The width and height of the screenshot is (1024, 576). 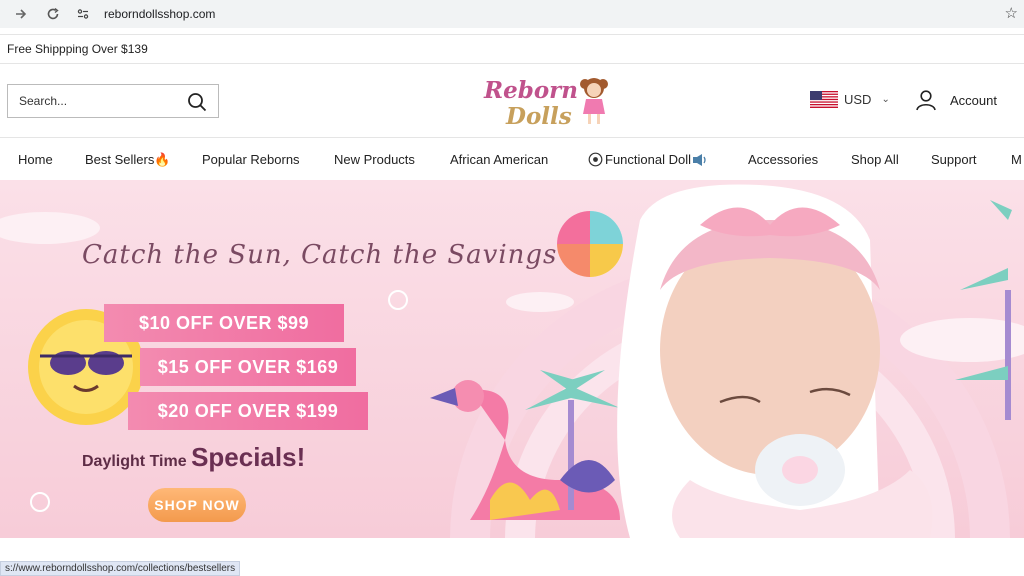 What do you see at coordinates (197, 102) in the screenshot?
I see `search-icon` at bounding box center [197, 102].